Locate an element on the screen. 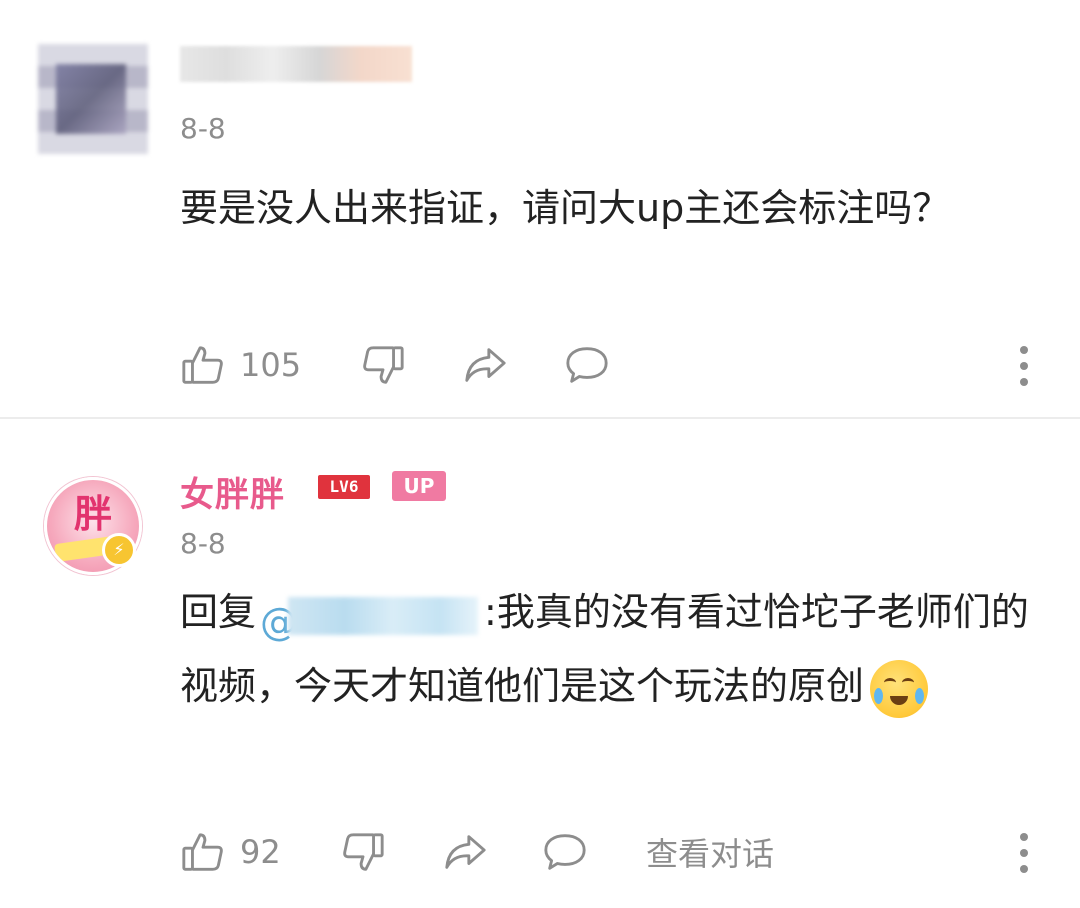  verified-bolt-icon: ⚡ is located at coordinates (119, 550).